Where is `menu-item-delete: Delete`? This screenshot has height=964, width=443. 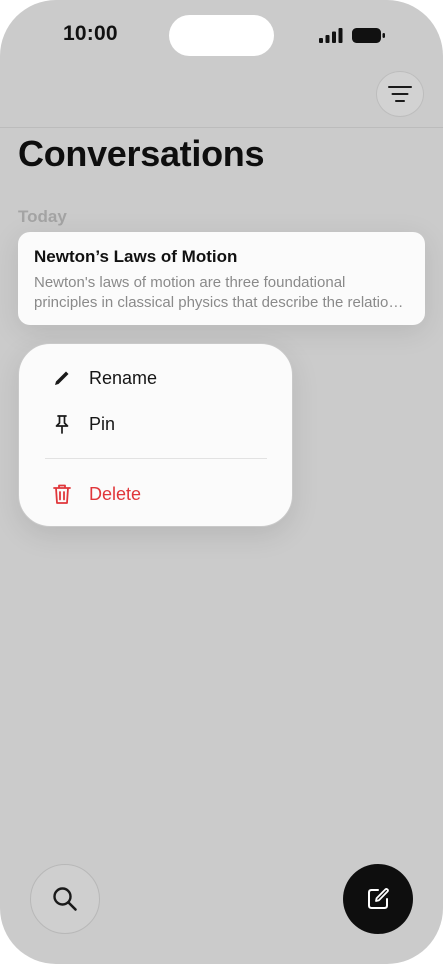
menu-item-delete: Delete is located at coordinates (96, 494).